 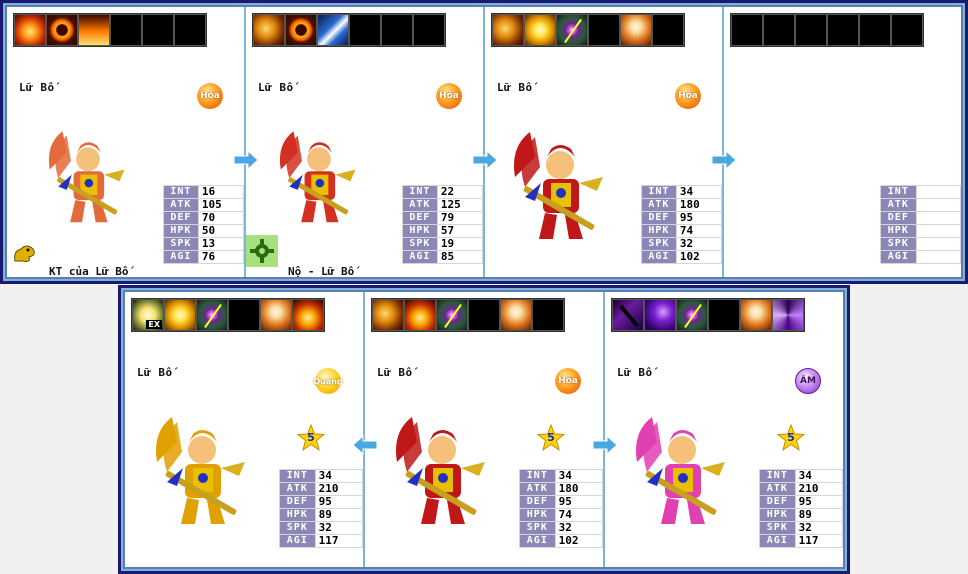 I want to click on stat-row: DEF 95, so click(x=321, y=502).